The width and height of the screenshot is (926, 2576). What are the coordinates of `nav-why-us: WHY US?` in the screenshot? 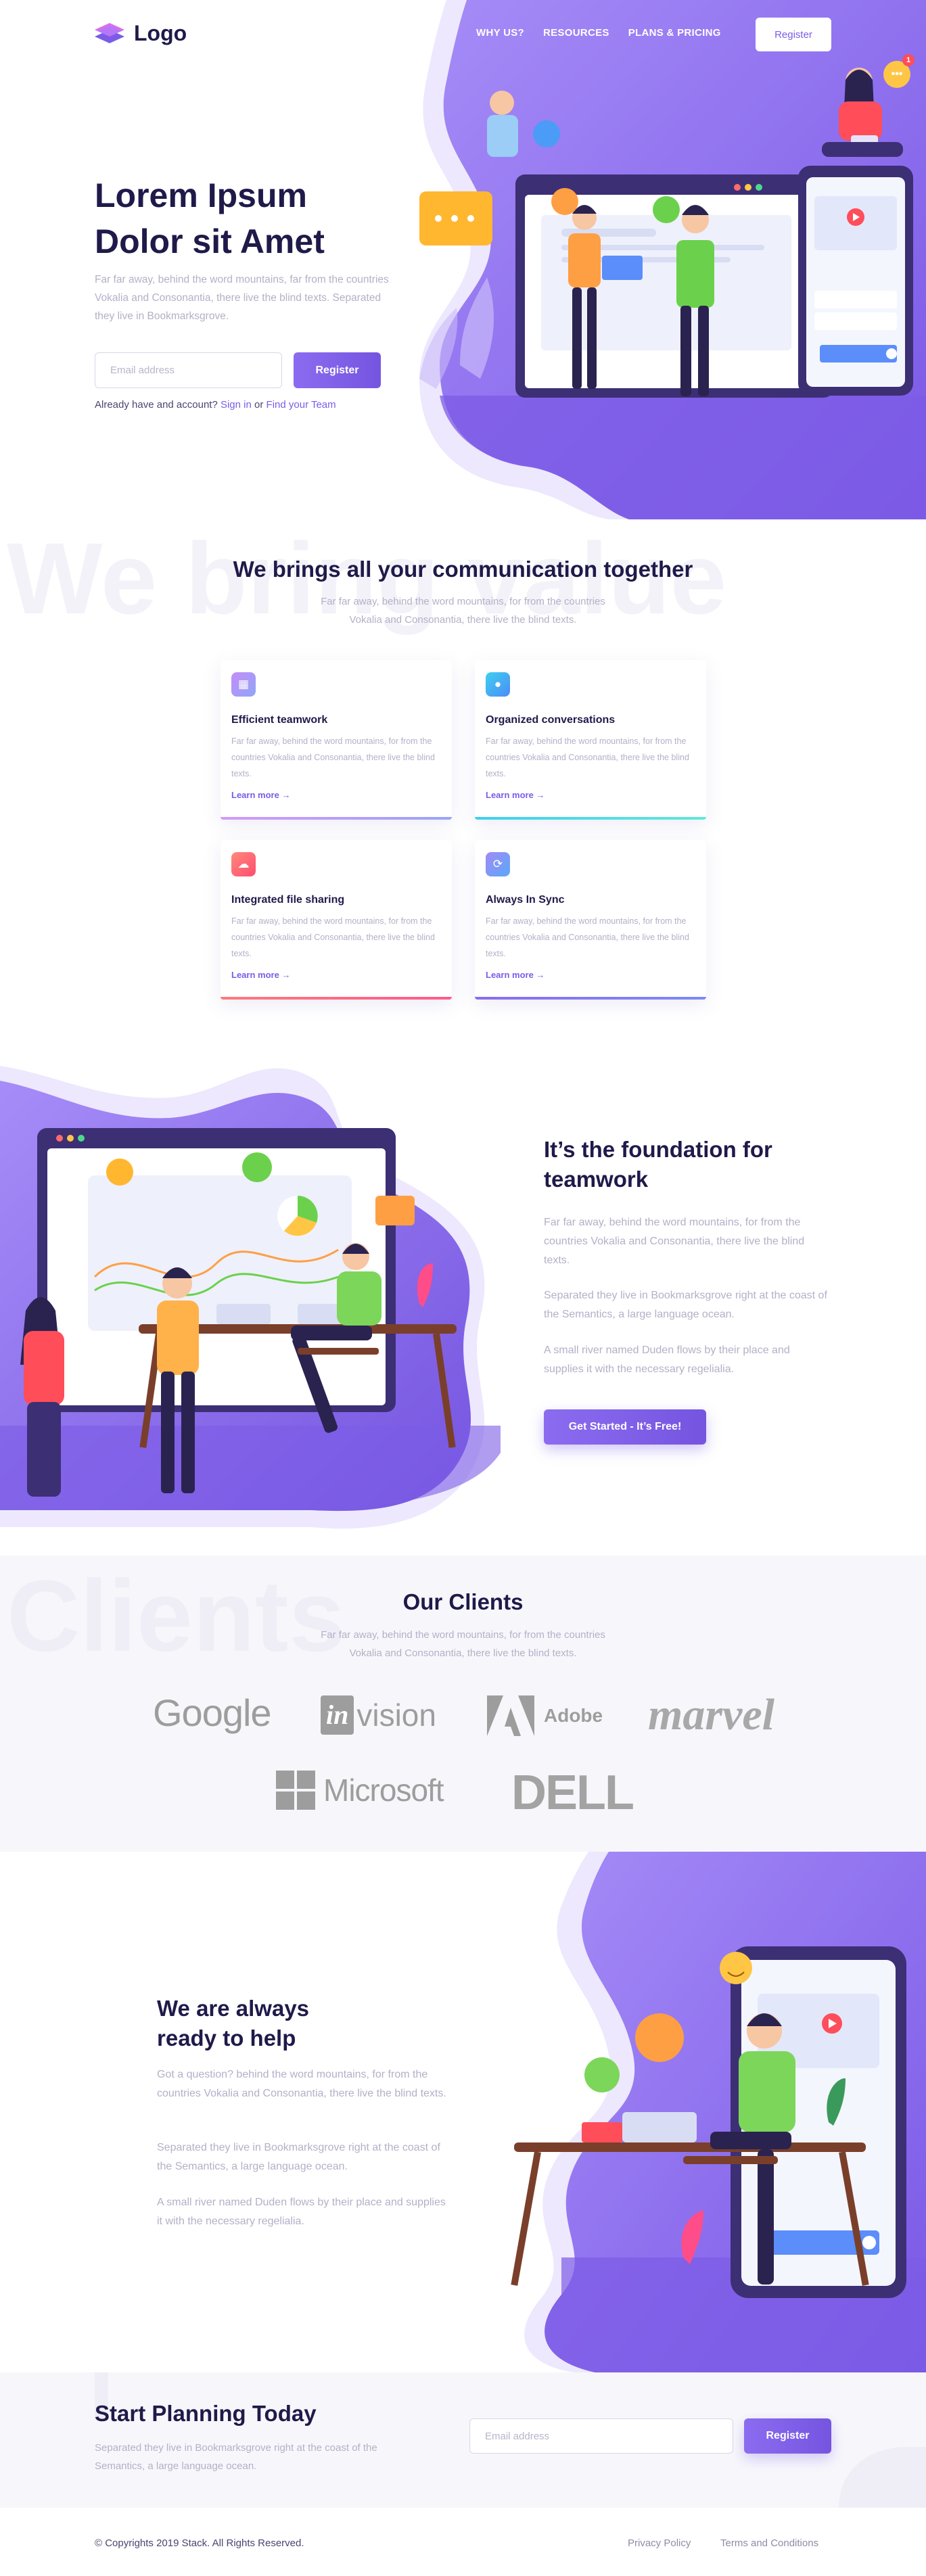 It's located at (500, 33).